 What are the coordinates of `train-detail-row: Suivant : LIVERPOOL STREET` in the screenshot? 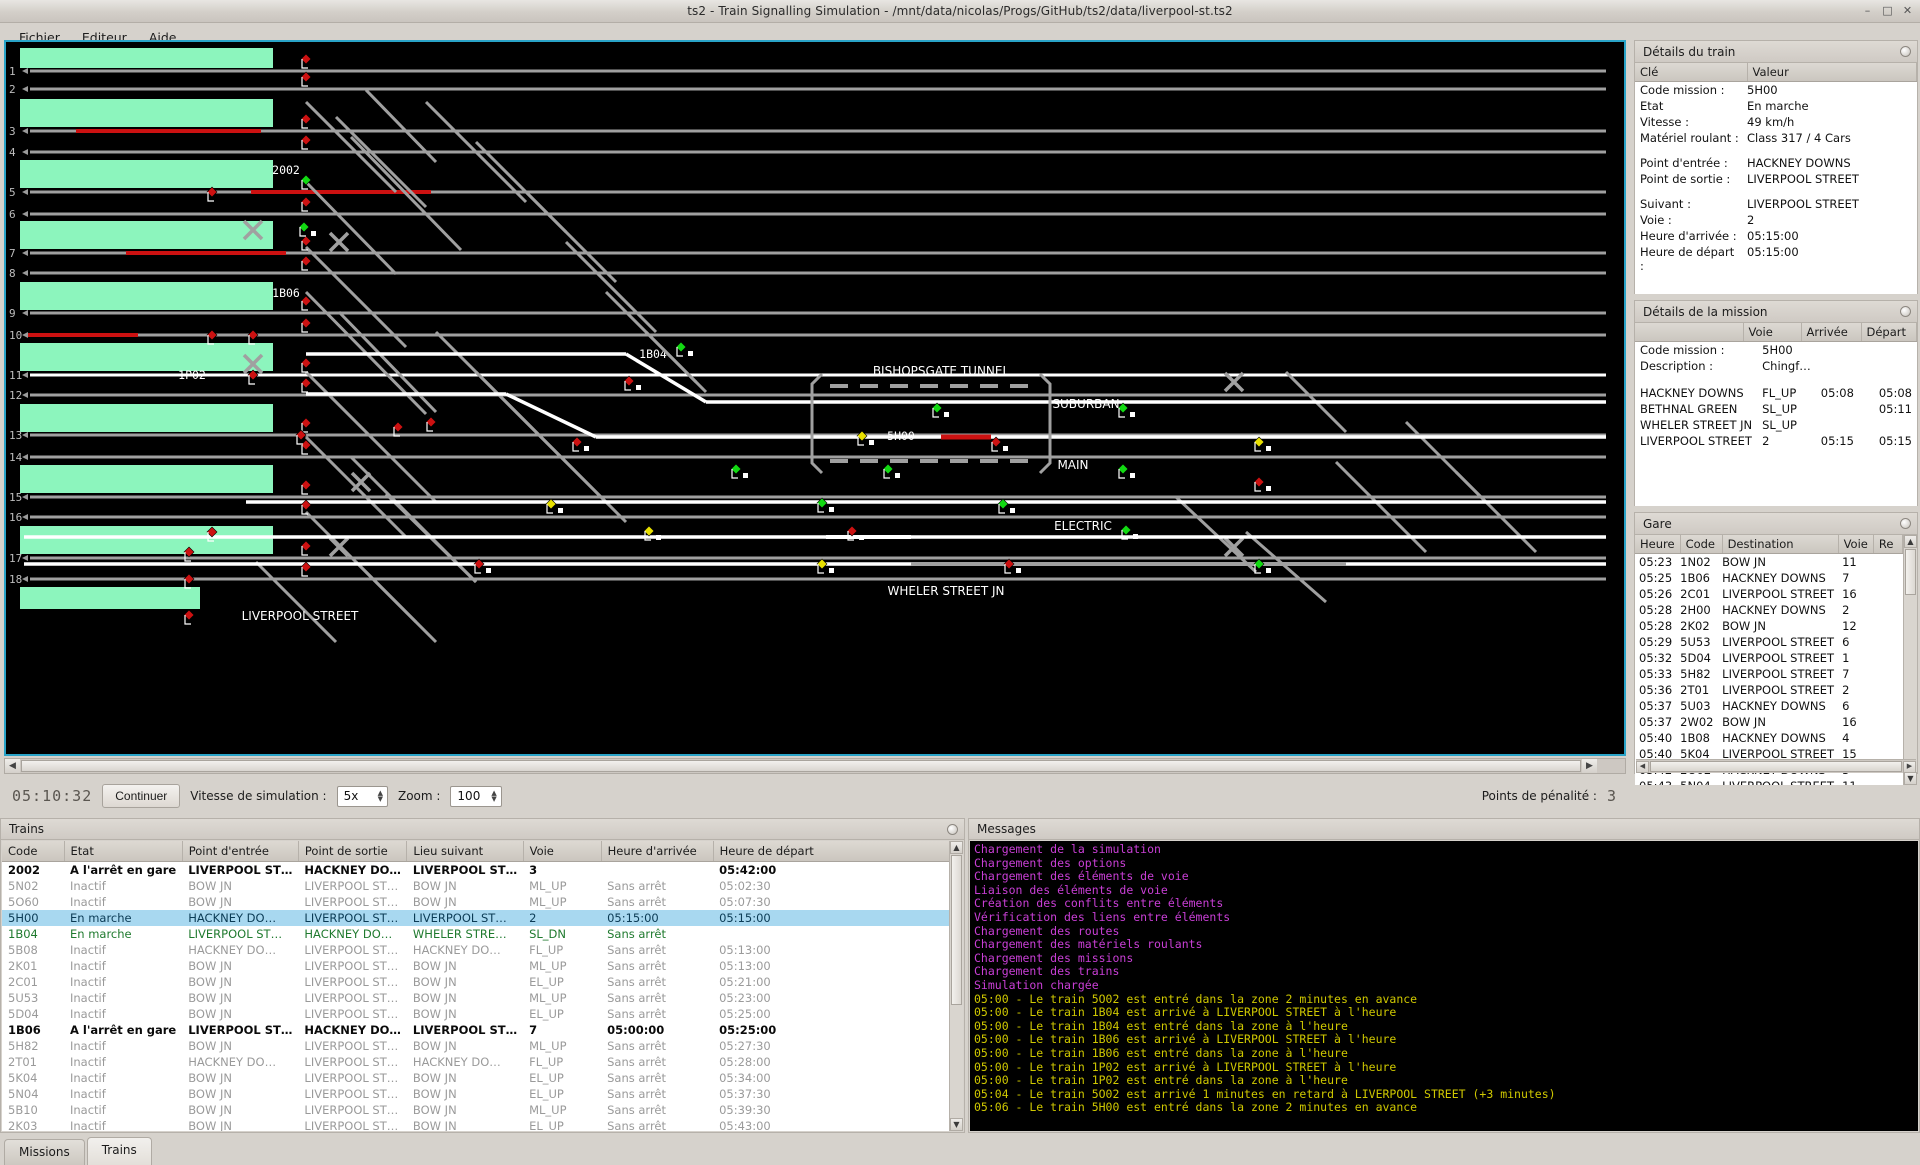 It's located at (1776, 204).